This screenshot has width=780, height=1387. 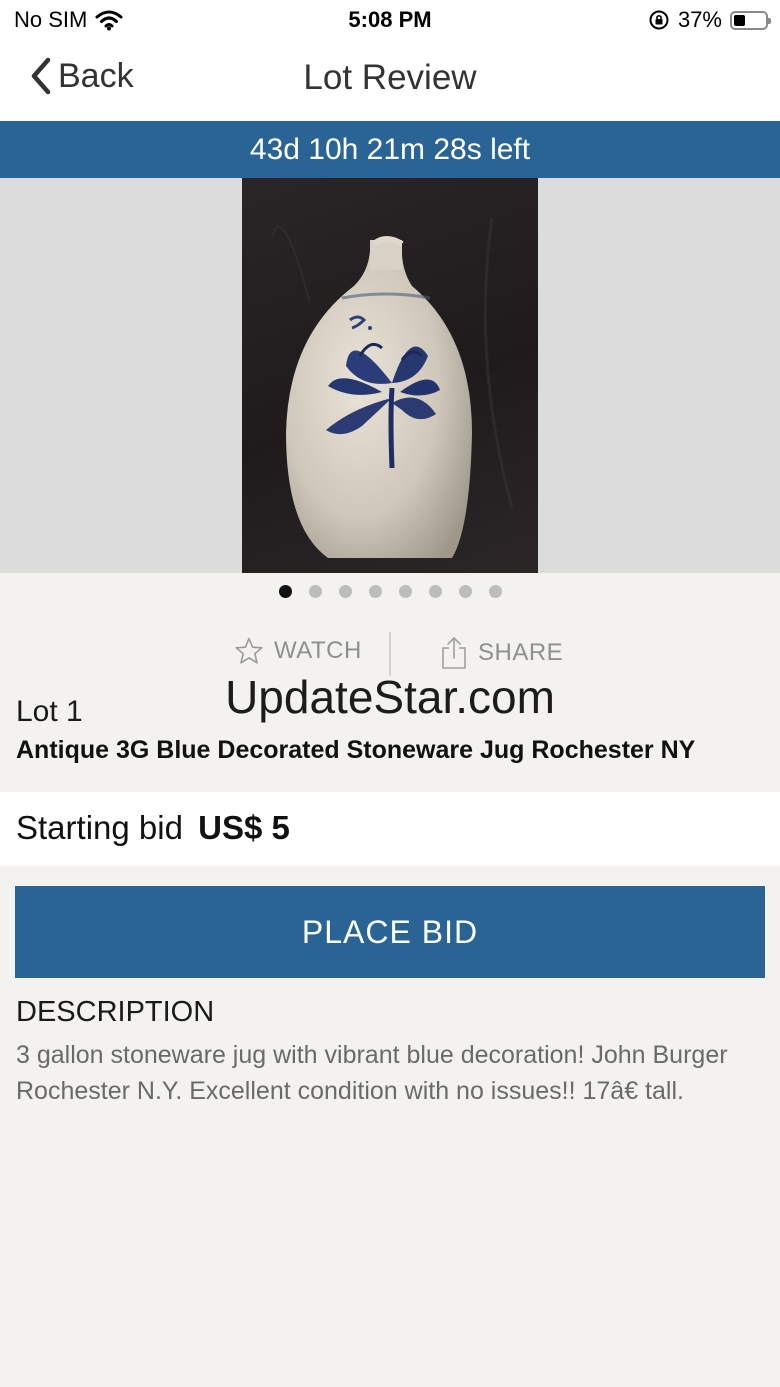 What do you see at coordinates (454, 653) in the screenshot?
I see `share-icon` at bounding box center [454, 653].